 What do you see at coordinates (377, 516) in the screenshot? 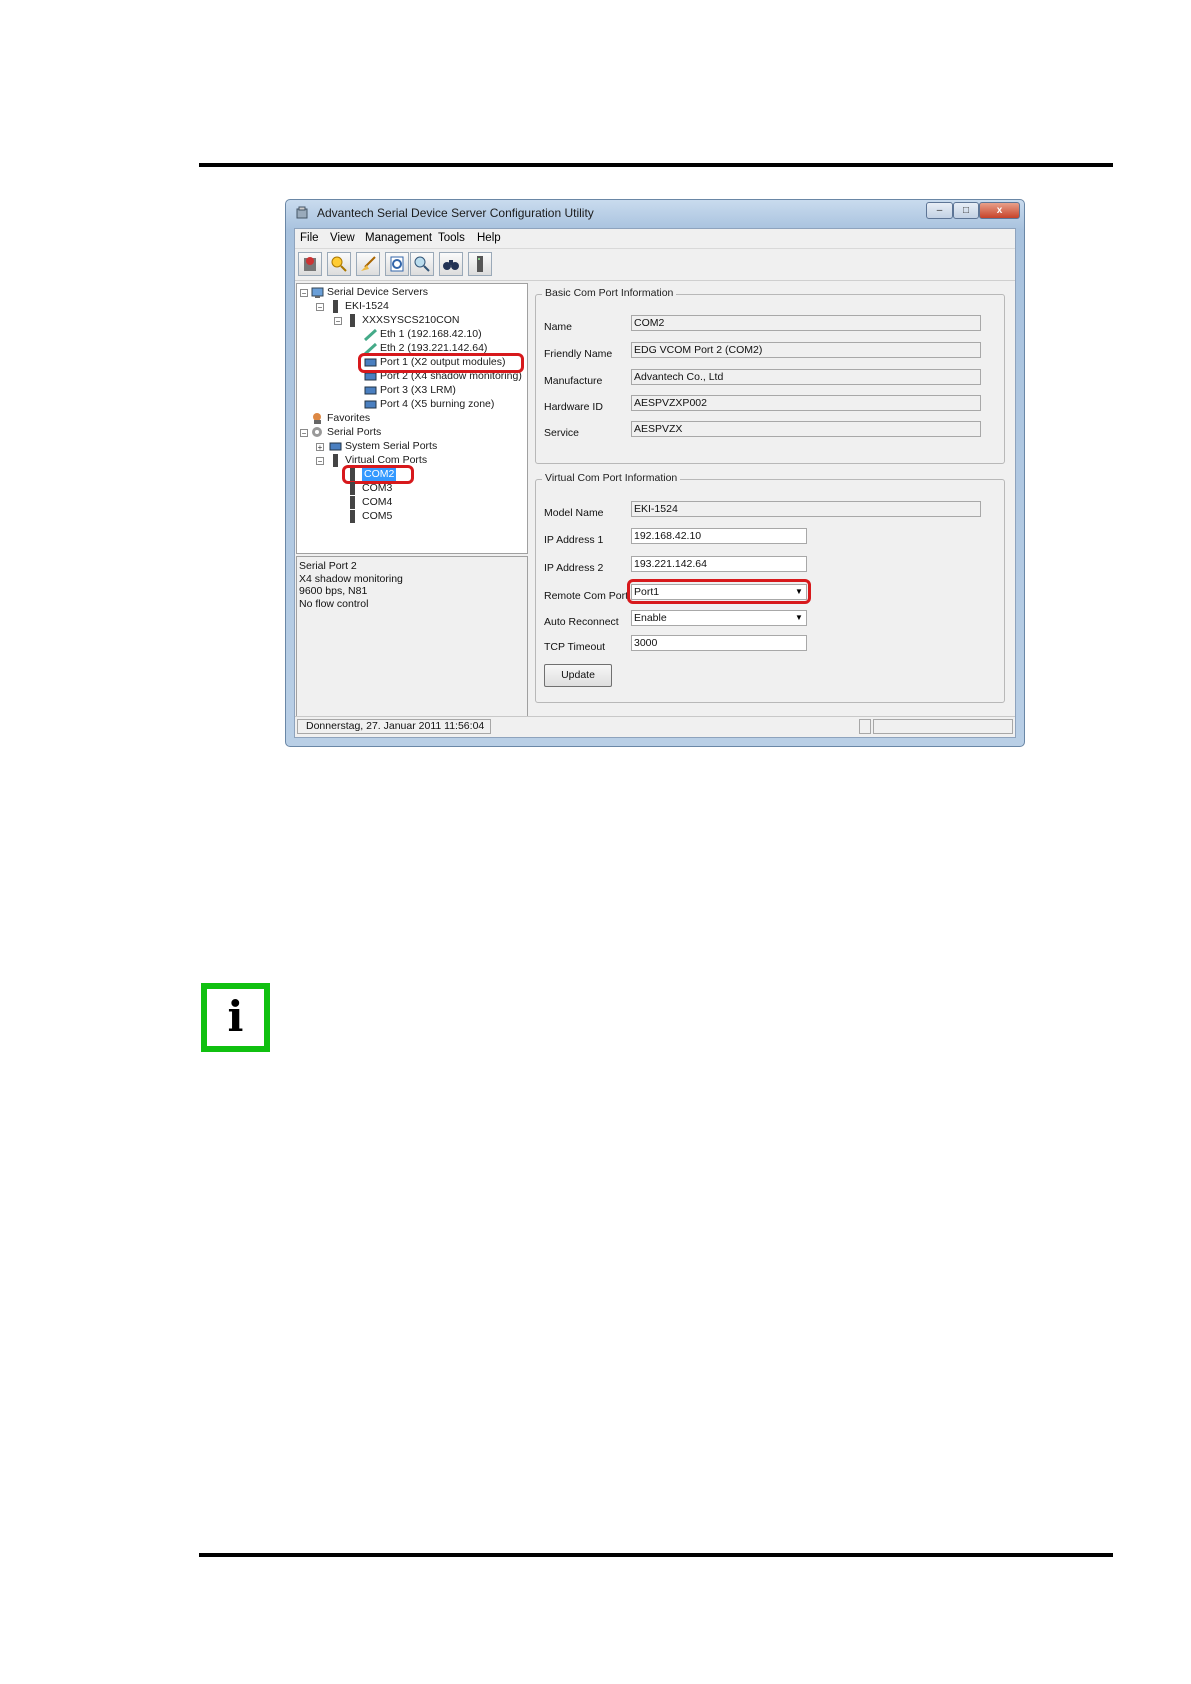
I see `tree-label: COM5` at bounding box center [377, 516].